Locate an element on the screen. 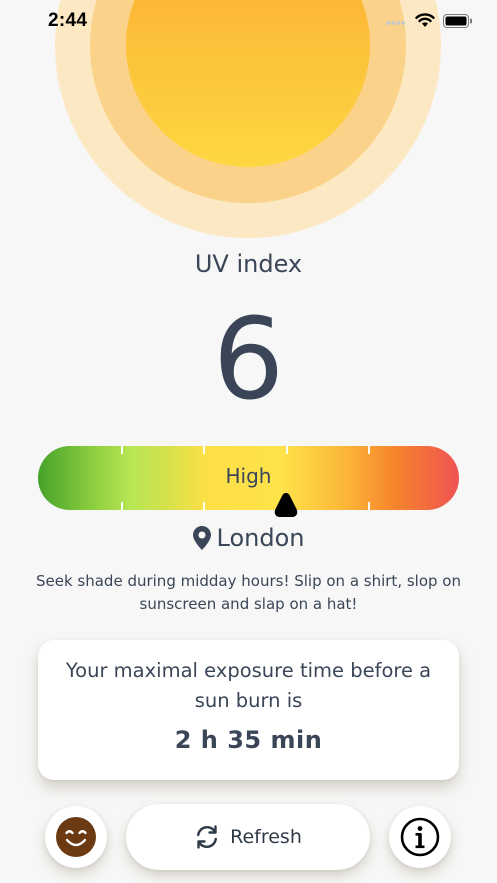  signal-icon is located at coordinates (395, 22).